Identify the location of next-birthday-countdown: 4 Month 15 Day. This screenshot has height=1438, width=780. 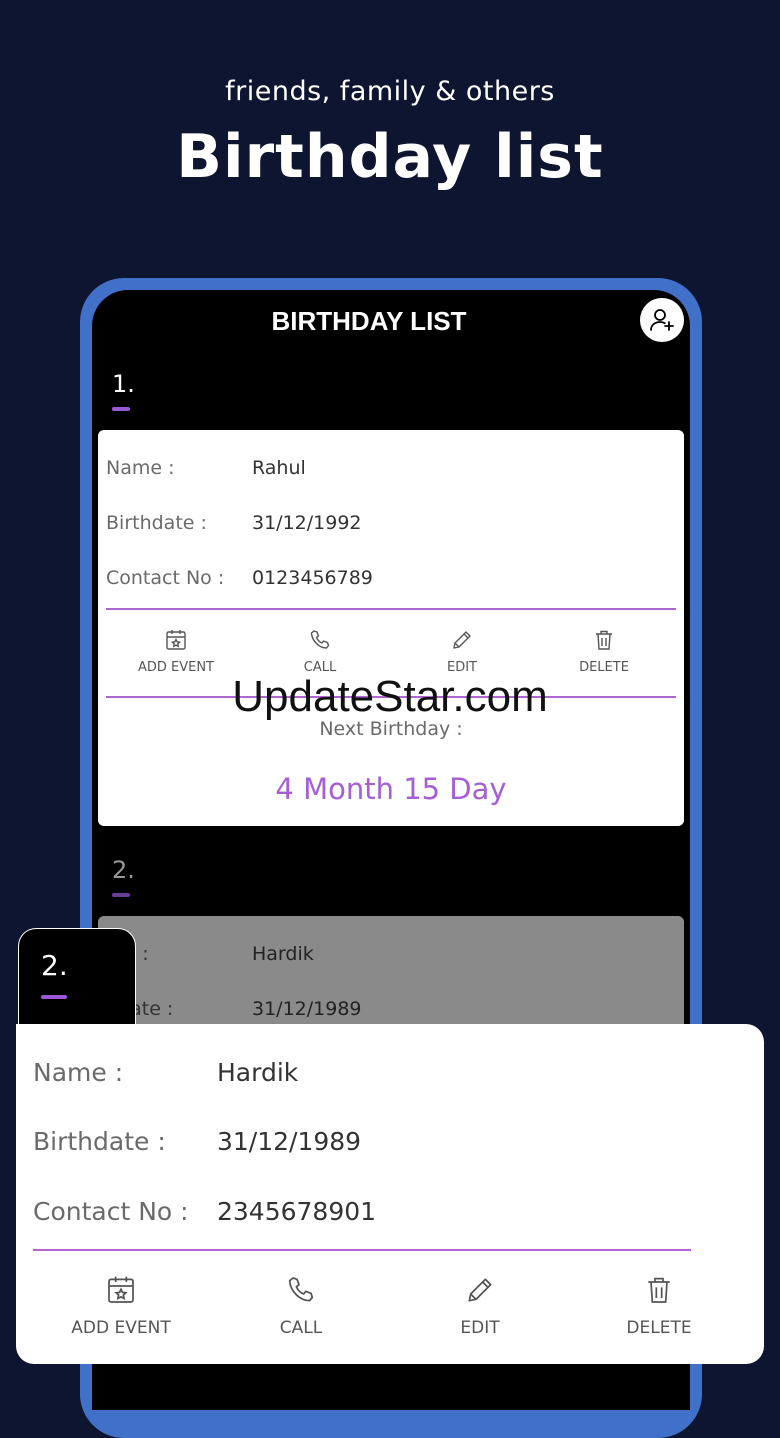
(391, 789).